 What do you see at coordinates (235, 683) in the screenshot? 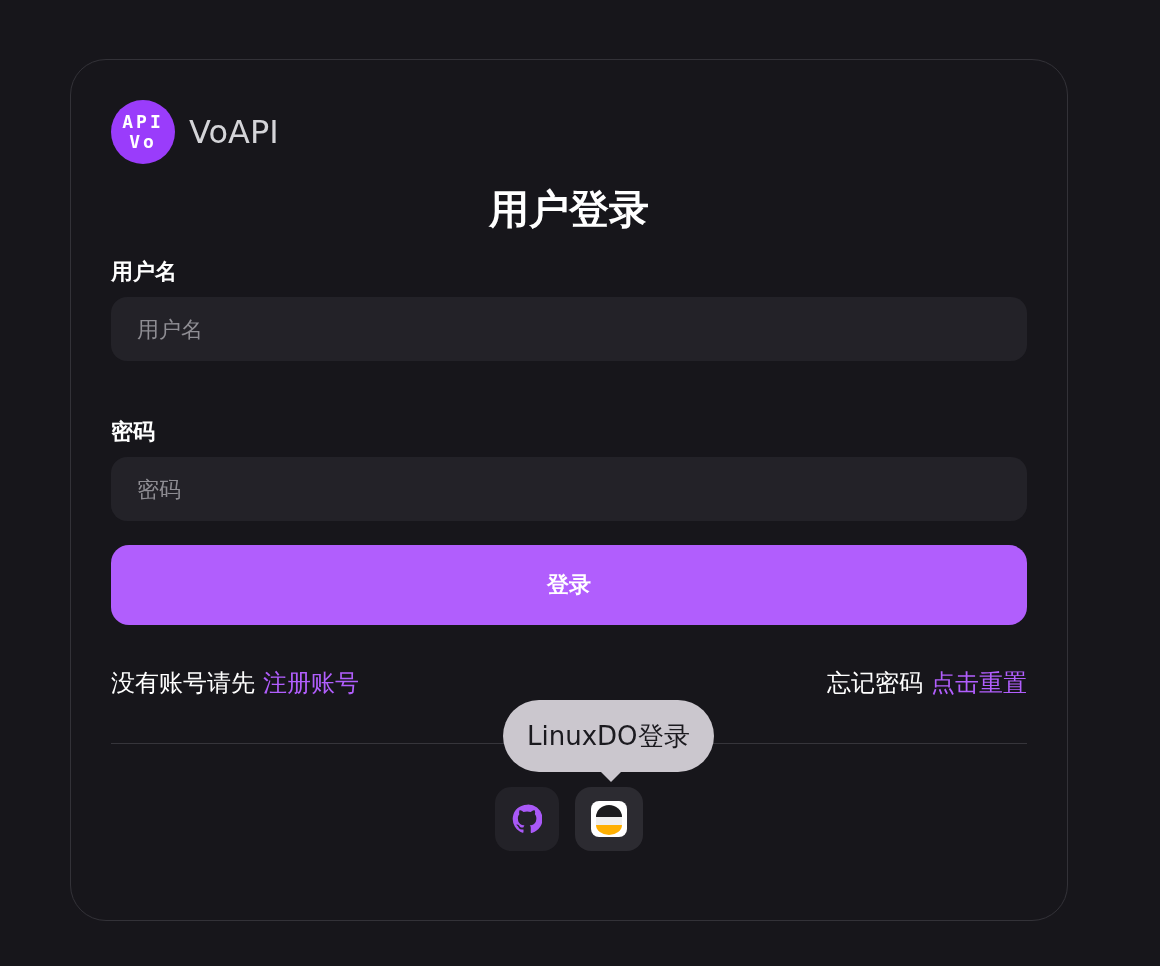
I see `prompt-text: 没有账号请先 注册账号` at bounding box center [235, 683].